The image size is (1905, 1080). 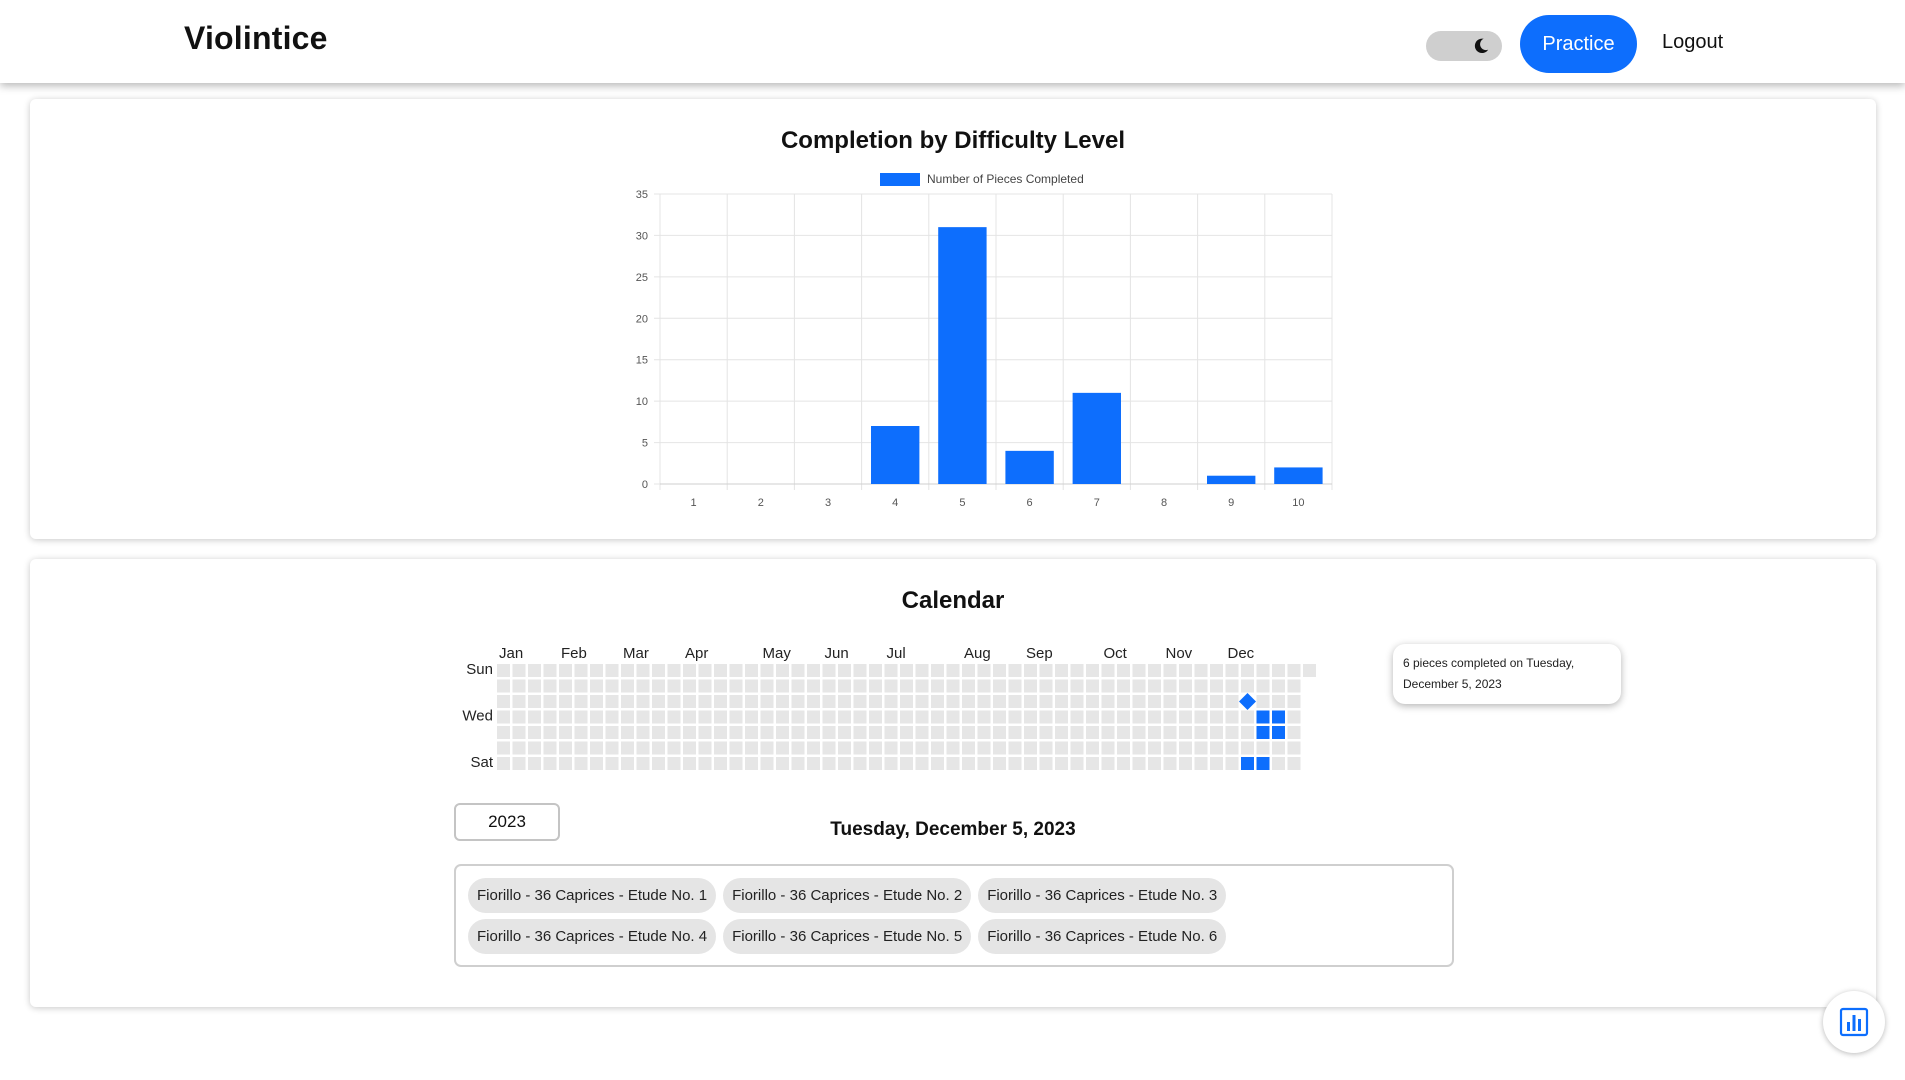 I want to click on piece-chip: Fiorillo - 36 Caprices - Etude No. 2, so click(x=847, y=895).